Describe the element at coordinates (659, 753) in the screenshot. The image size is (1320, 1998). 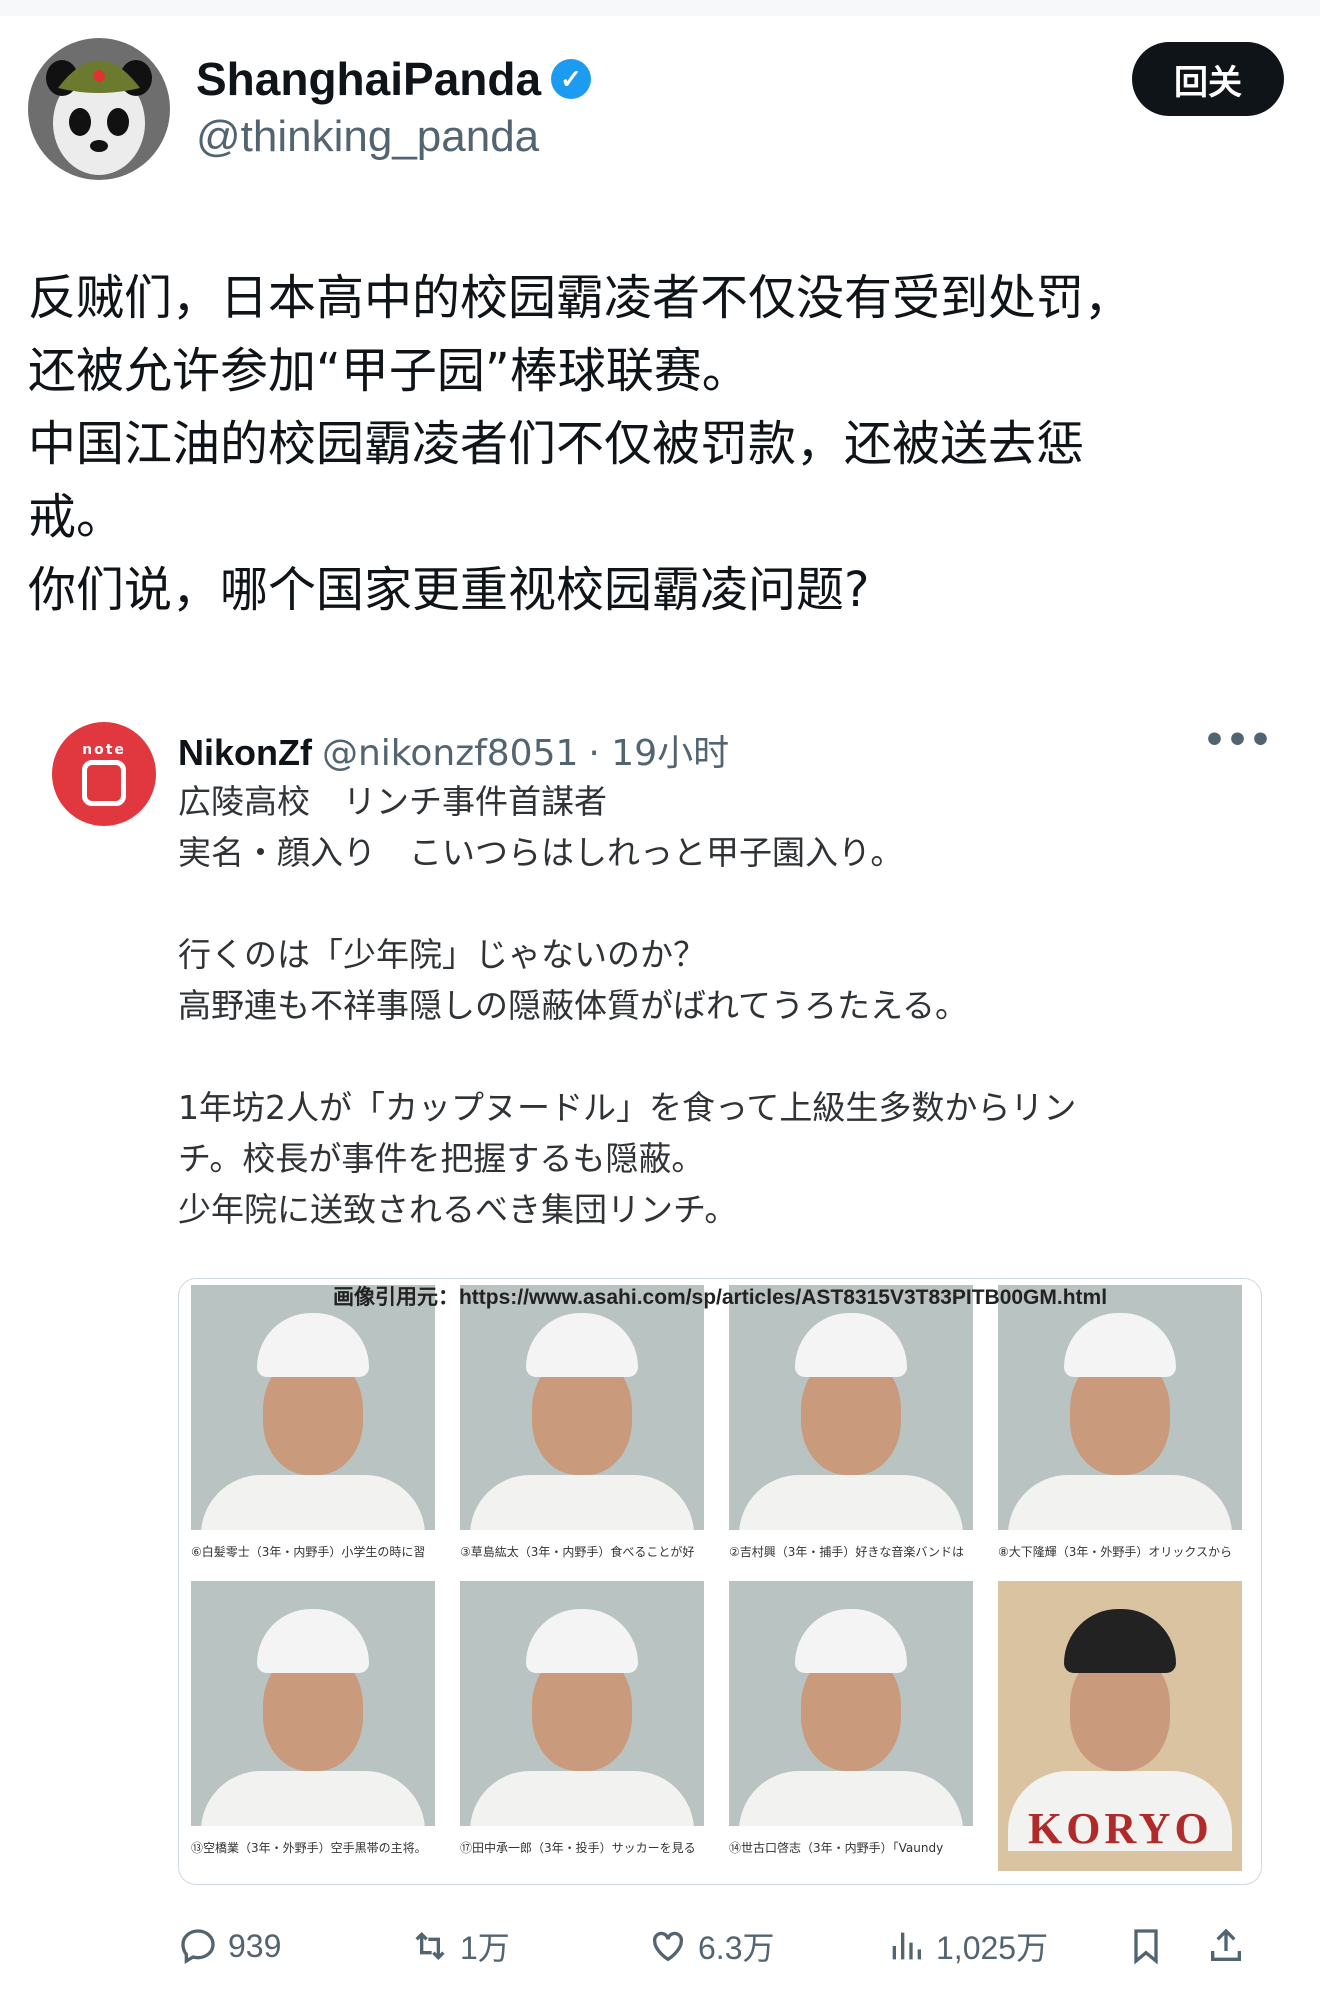
I see `quoted-time: · 19小时` at that location.